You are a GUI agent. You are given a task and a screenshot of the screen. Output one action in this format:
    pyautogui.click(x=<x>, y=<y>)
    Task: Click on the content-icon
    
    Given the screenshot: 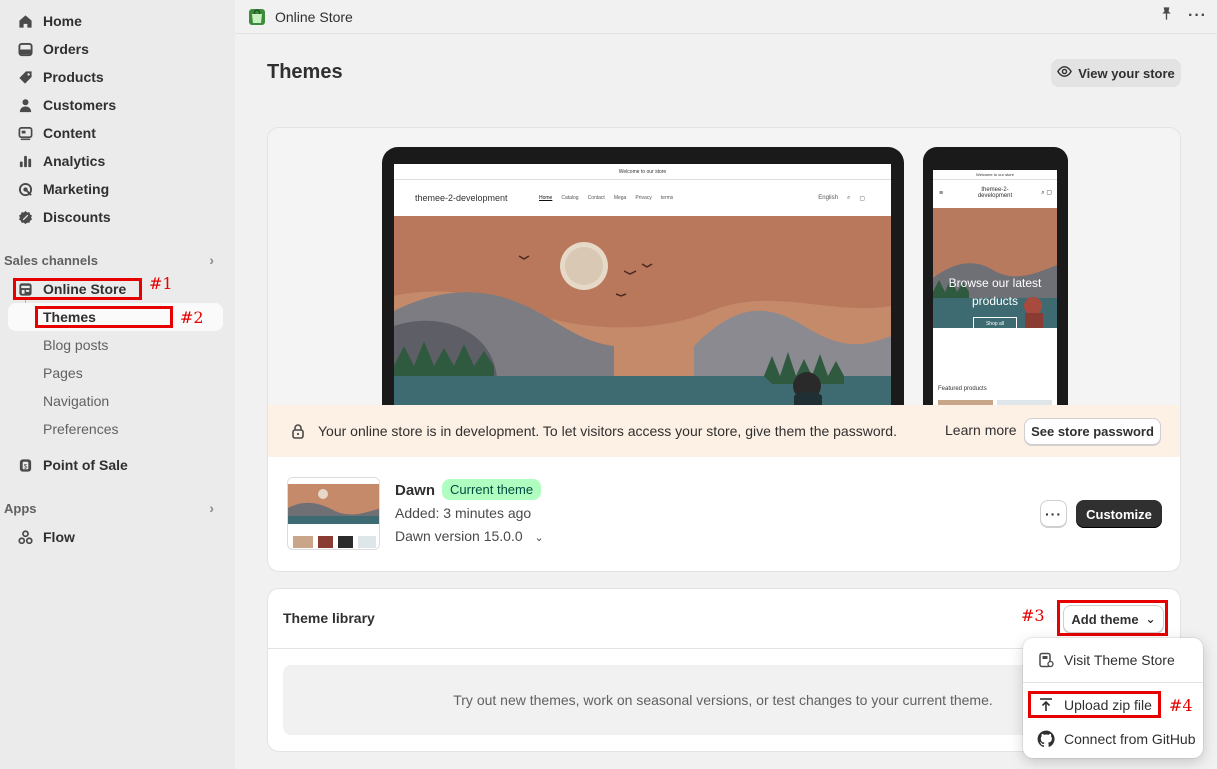 What is the action you would take?
    pyautogui.click(x=25, y=133)
    